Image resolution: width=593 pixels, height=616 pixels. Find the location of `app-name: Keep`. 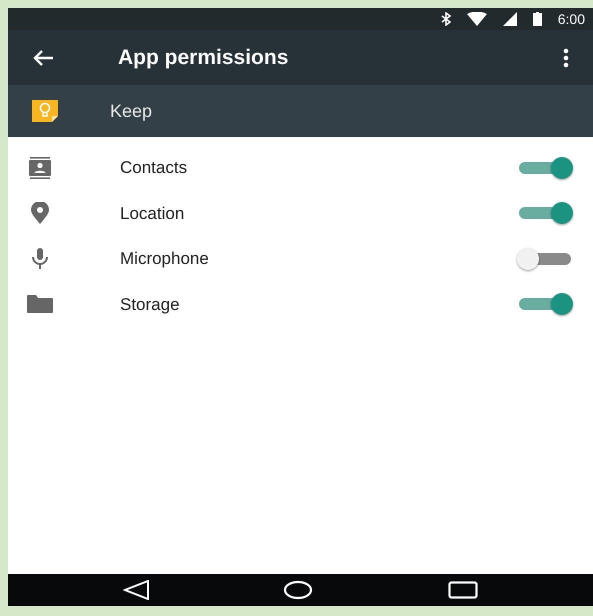

app-name: Keep is located at coordinates (130, 111).